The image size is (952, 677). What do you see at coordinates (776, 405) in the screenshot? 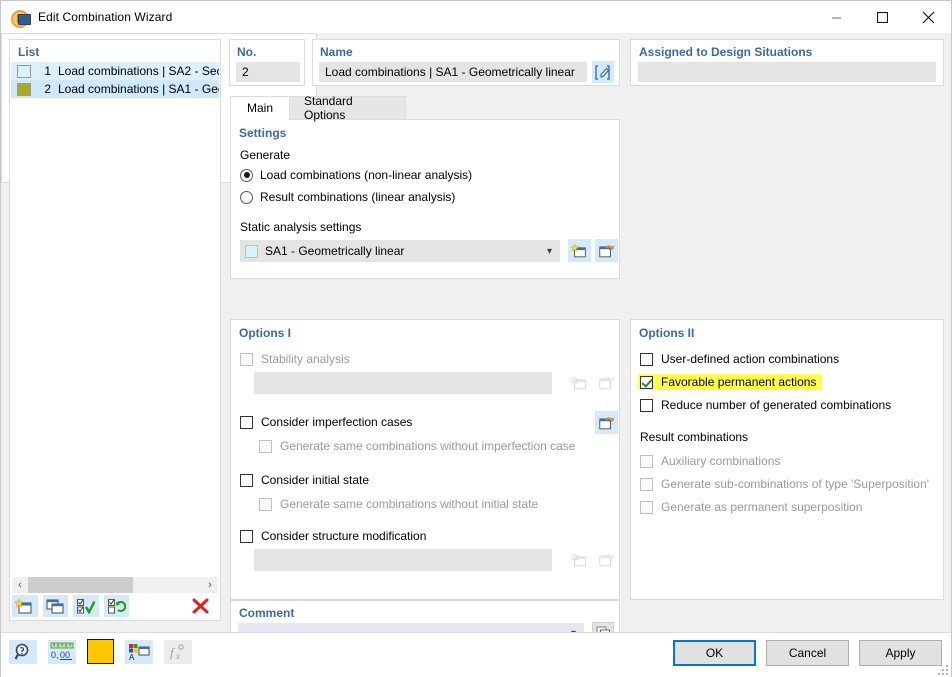
I see `checkbox-label: Reduce number of generated combinations` at bounding box center [776, 405].